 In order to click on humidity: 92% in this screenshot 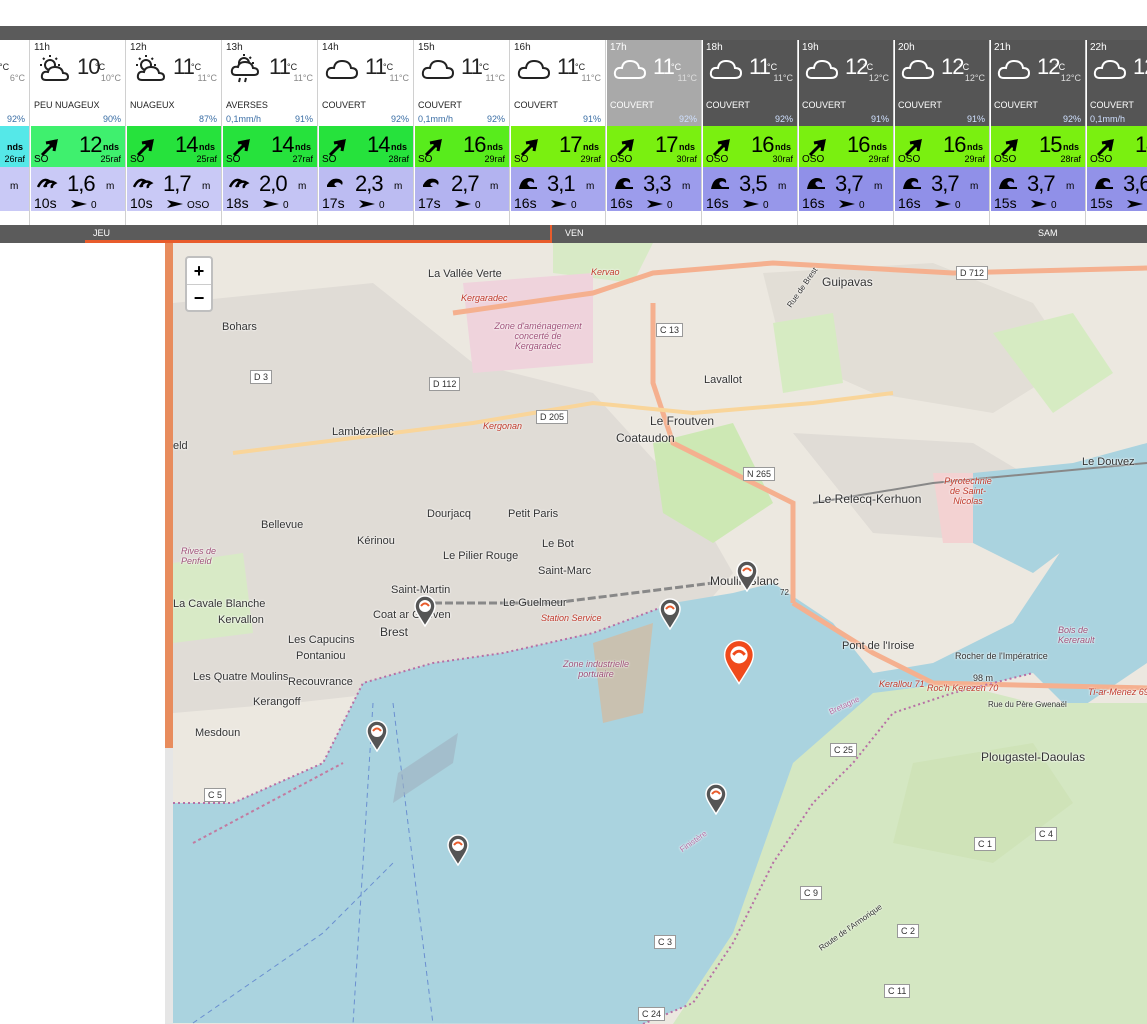, I will do `click(15, 119)`.